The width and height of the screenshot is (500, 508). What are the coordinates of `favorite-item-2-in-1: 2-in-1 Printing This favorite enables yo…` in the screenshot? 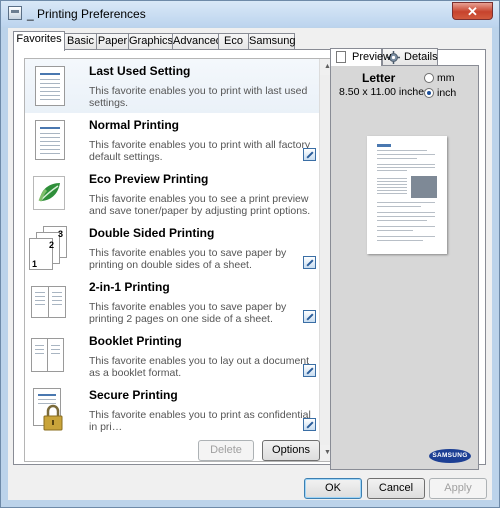 It's located at (172, 302).